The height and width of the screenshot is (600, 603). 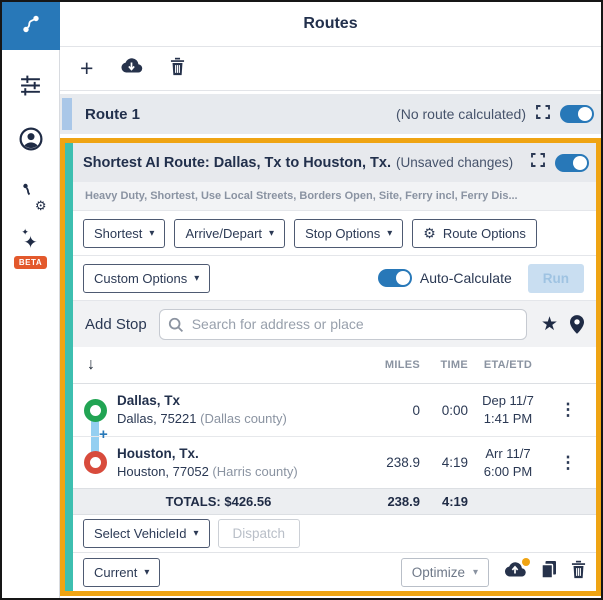 I want to click on optimize-dropdown: Optimize ▾, so click(x=444, y=572).